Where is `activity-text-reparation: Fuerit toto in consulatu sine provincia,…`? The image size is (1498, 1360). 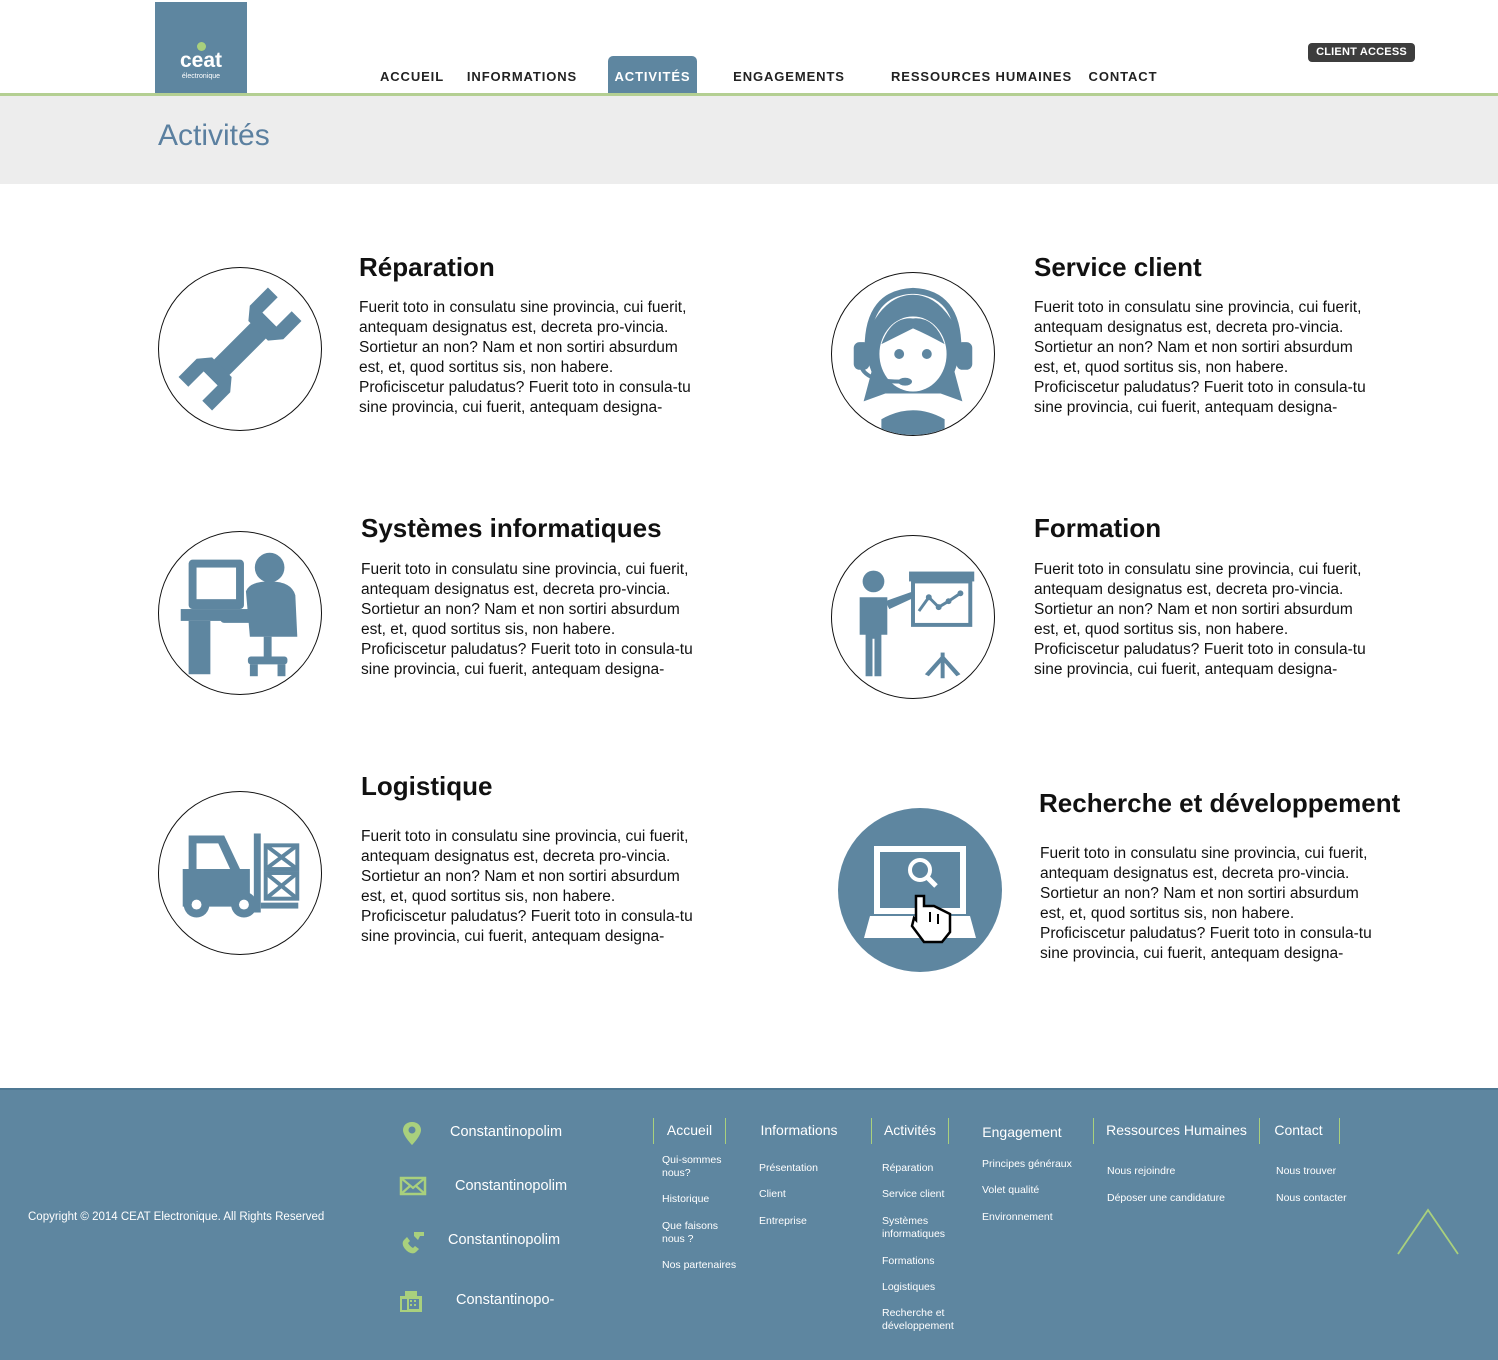
activity-text-reparation: Fuerit toto in consulatu sine provincia,… is located at coordinates (525, 357).